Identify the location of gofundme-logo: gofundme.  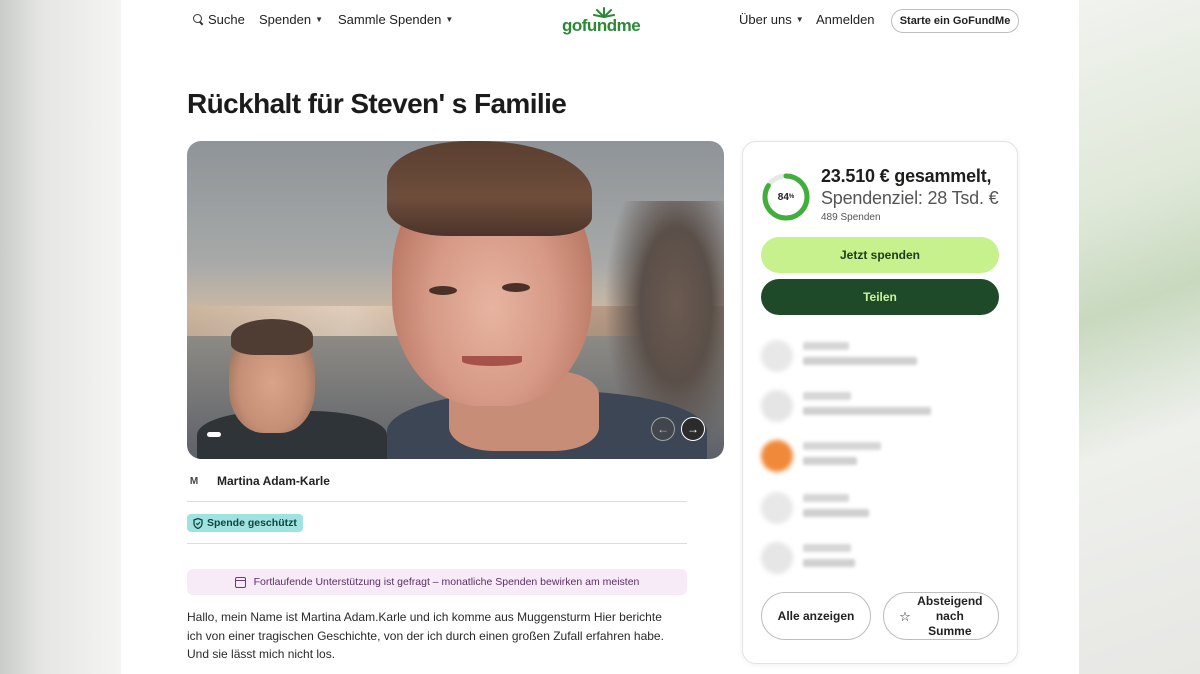
(603, 21).